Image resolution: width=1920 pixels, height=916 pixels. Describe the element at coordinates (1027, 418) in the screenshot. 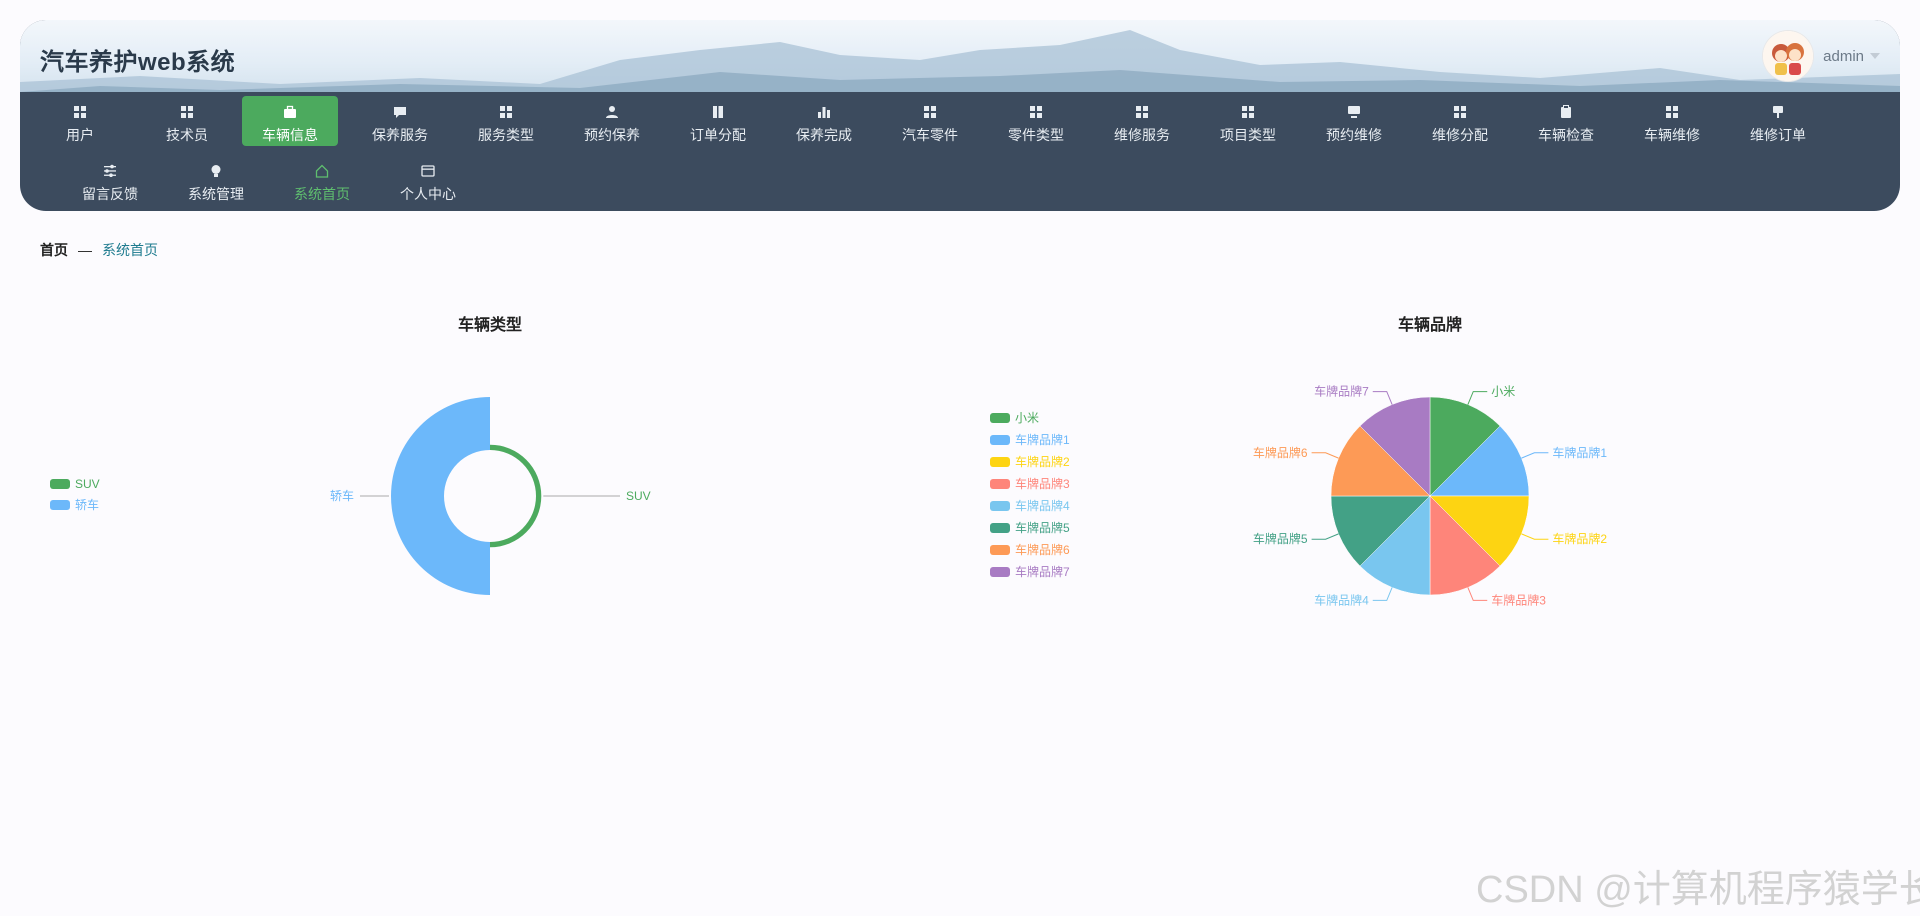

I see `legend-label: 小米` at that location.